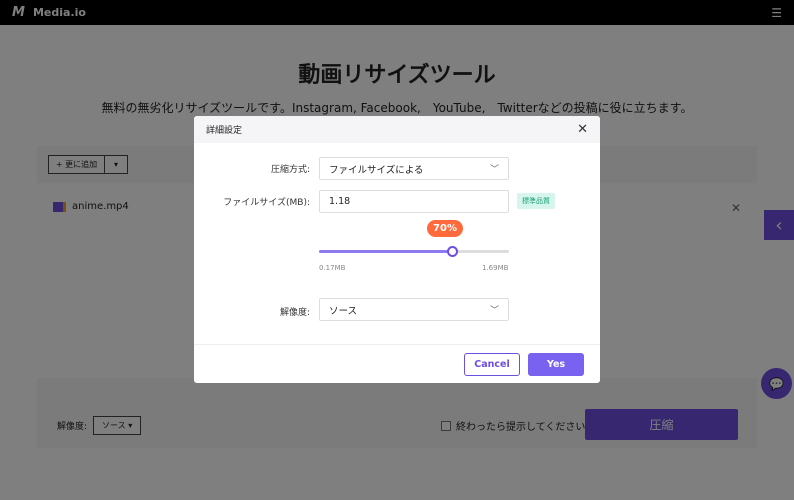  Describe the element at coordinates (397, 129) in the screenshot. I see `dialog-header: 詳細設定 ✕` at that location.